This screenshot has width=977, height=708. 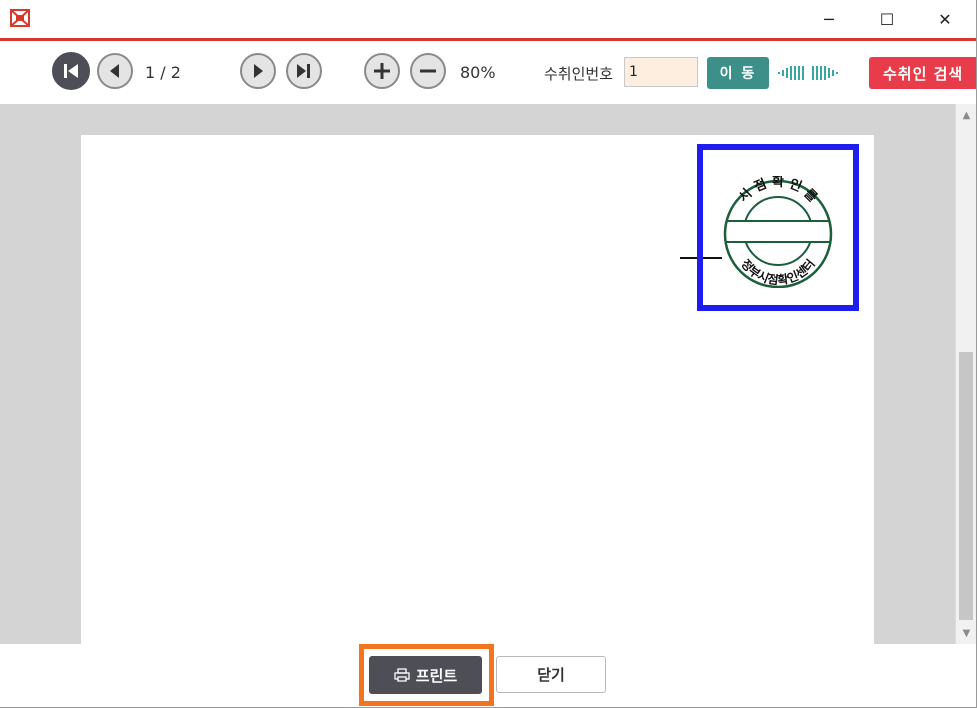 I want to click on scroll-thumb, so click(x=966, y=486).